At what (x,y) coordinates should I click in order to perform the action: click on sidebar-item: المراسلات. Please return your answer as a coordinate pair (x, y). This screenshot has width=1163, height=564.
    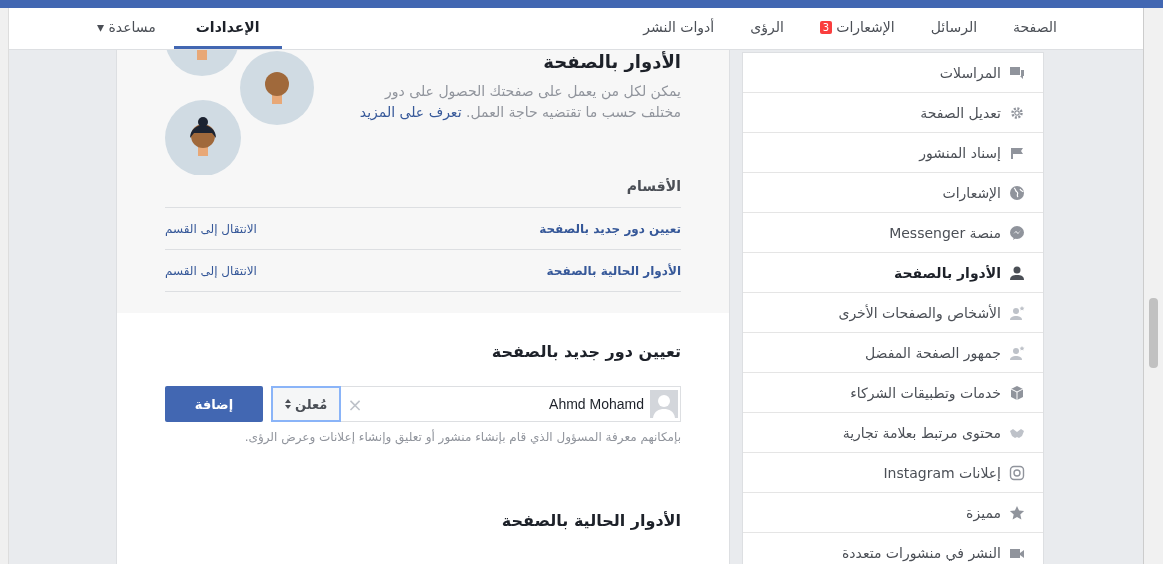
    Looking at the image, I should click on (893, 73).